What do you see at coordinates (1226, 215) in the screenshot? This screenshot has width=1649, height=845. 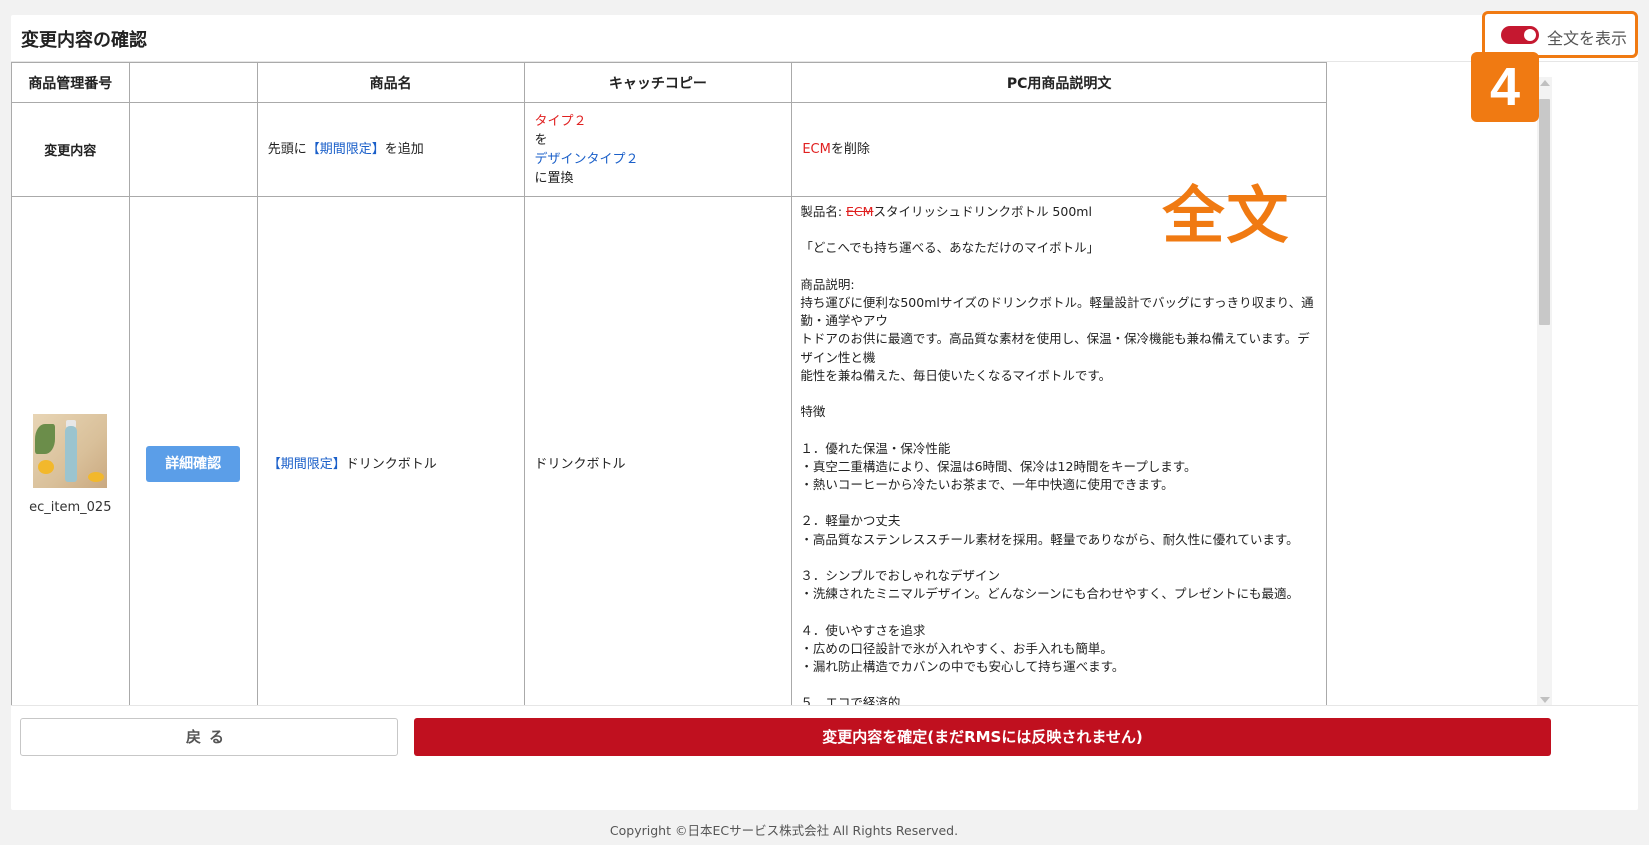 I see `fulltext-overlay-label: 全文` at bounding box center [1226, 215].